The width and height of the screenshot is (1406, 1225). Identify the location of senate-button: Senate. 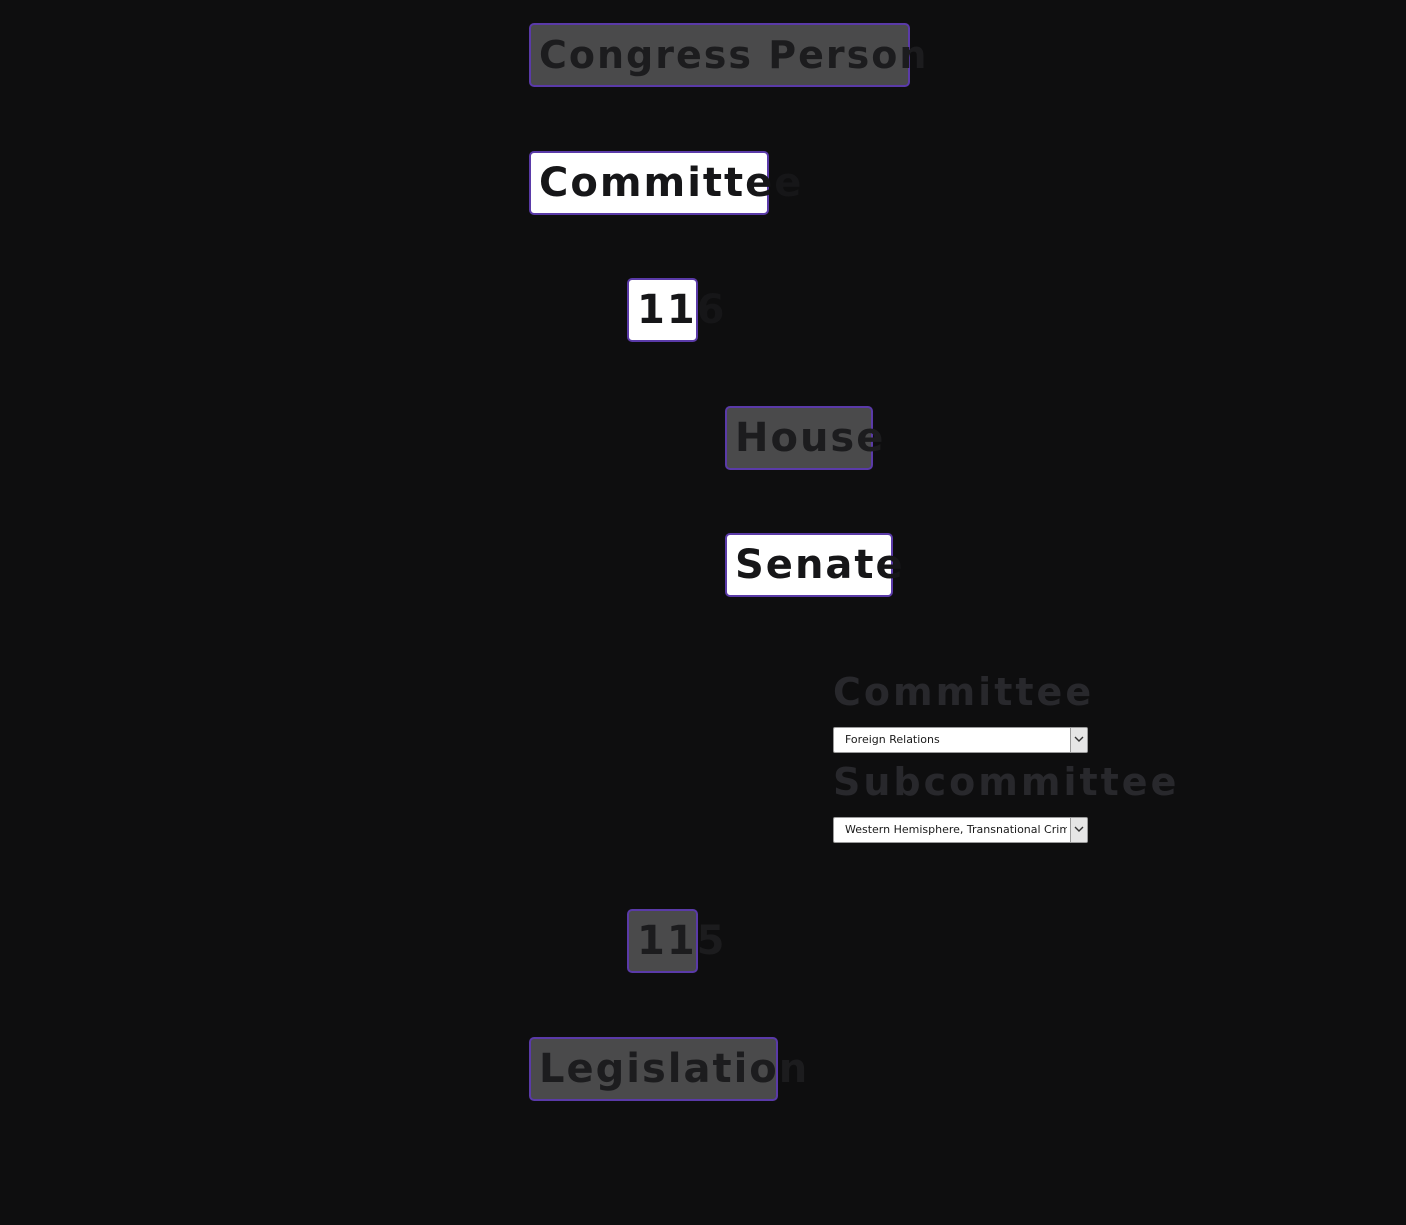
(814, 565).